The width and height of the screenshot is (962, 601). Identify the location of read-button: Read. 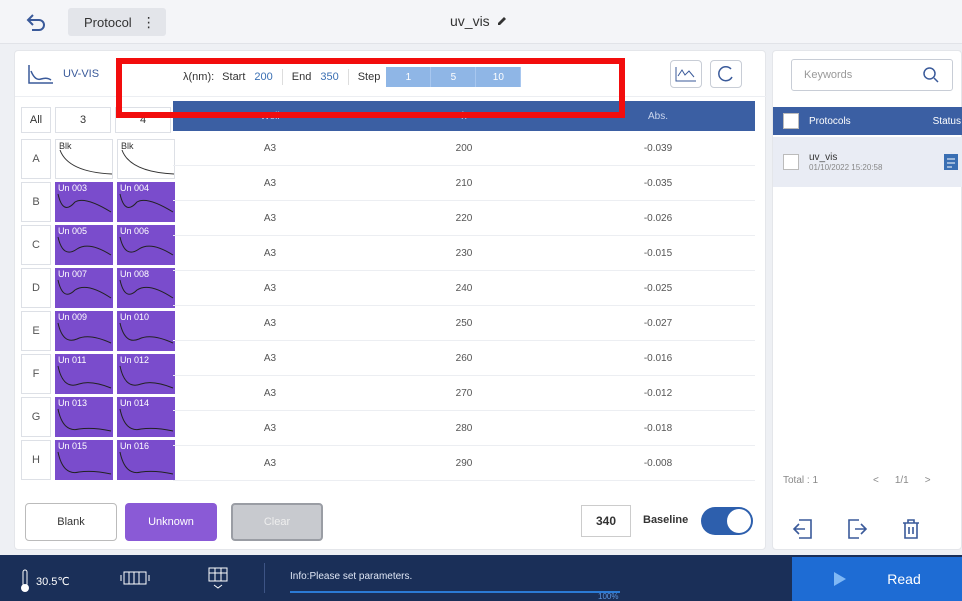
(877, 579).